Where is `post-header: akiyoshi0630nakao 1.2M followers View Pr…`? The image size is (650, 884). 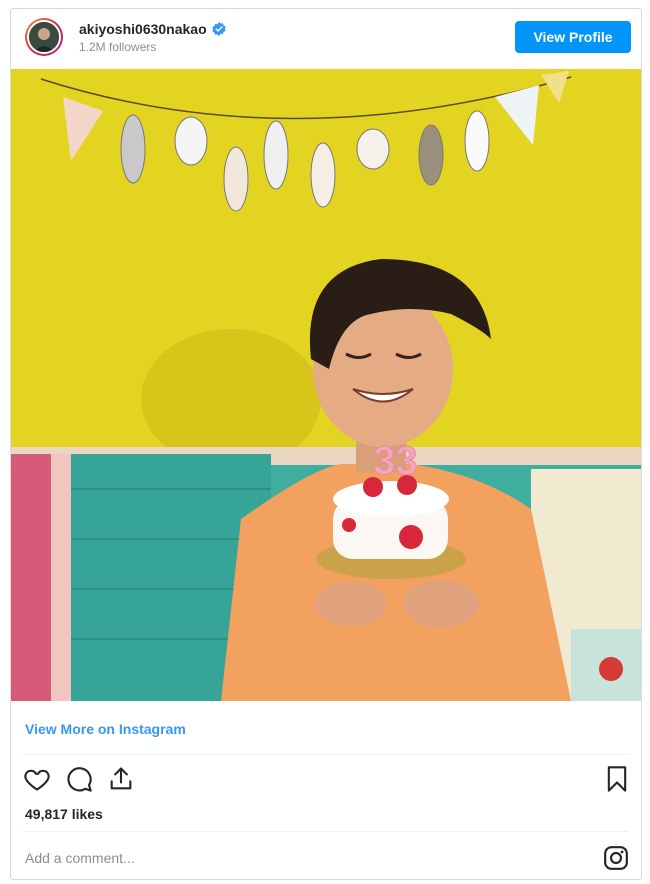
post-header: akiyoshi0630nakao 1.2M followers View Pr… is located at coordinates (326, 39).